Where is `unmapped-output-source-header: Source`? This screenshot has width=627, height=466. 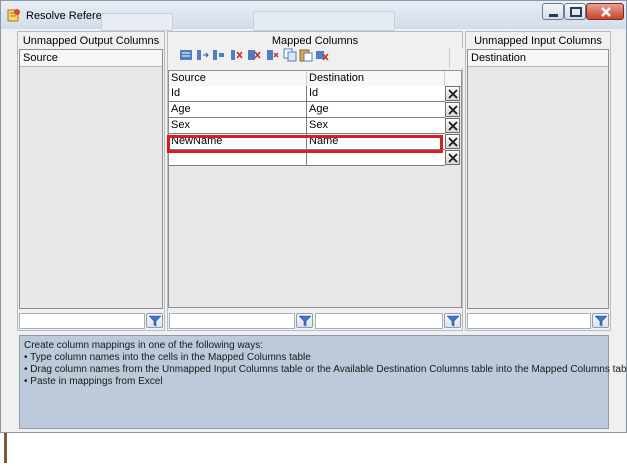 unmapped-output-source-header: Source is located at coordinates (91, 58).